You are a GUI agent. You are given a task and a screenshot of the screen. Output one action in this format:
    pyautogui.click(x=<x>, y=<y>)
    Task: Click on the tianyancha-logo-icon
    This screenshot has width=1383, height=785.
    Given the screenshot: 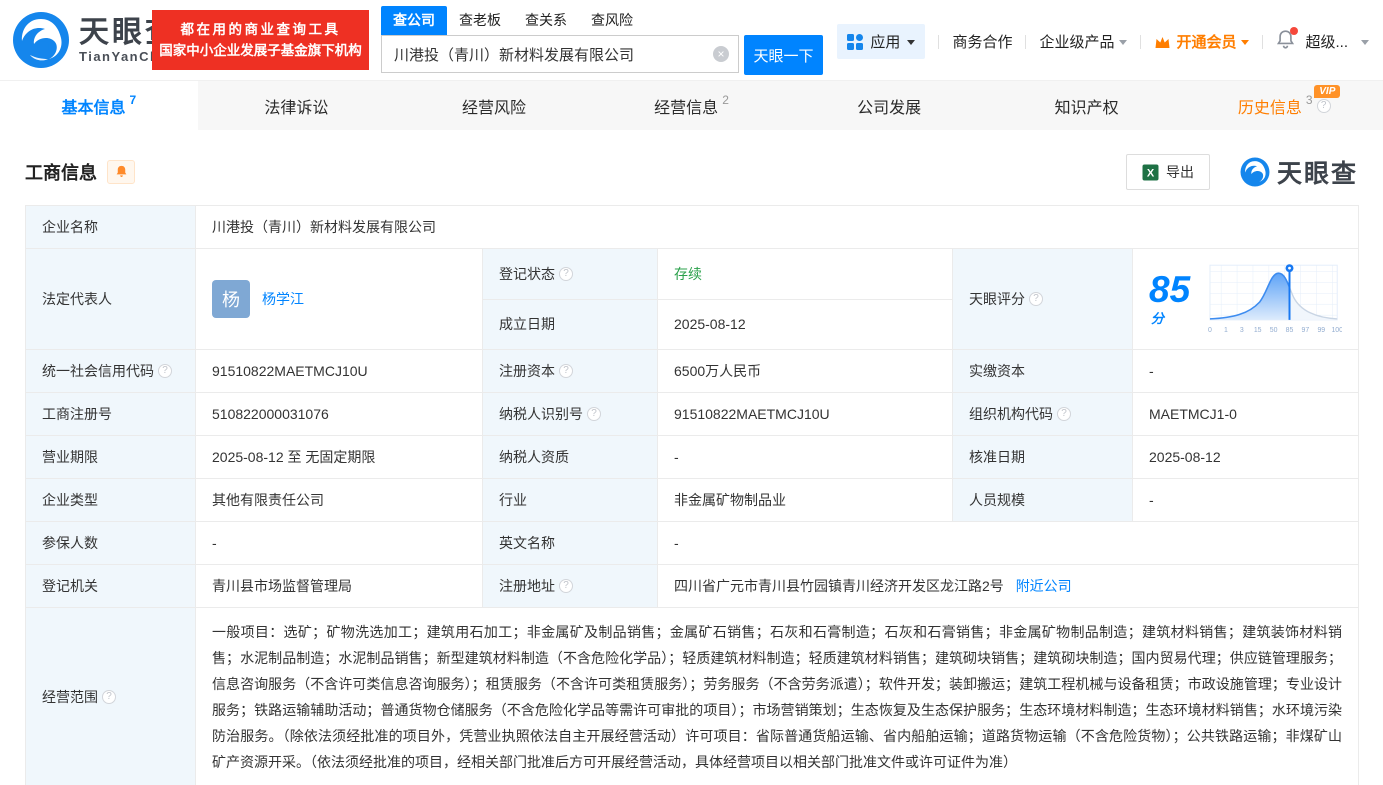 What is the action you would take?
    pyautogui.click(x=1255, y=172)
    